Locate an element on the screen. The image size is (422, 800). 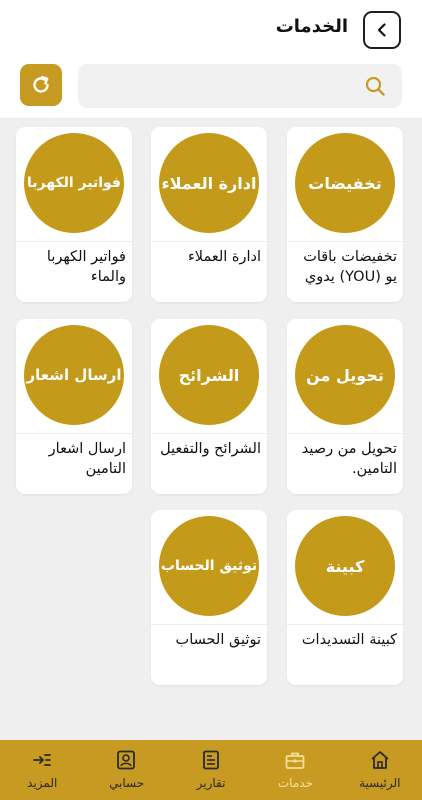
nav-label: تقارير is located at coordinates (211, 783).